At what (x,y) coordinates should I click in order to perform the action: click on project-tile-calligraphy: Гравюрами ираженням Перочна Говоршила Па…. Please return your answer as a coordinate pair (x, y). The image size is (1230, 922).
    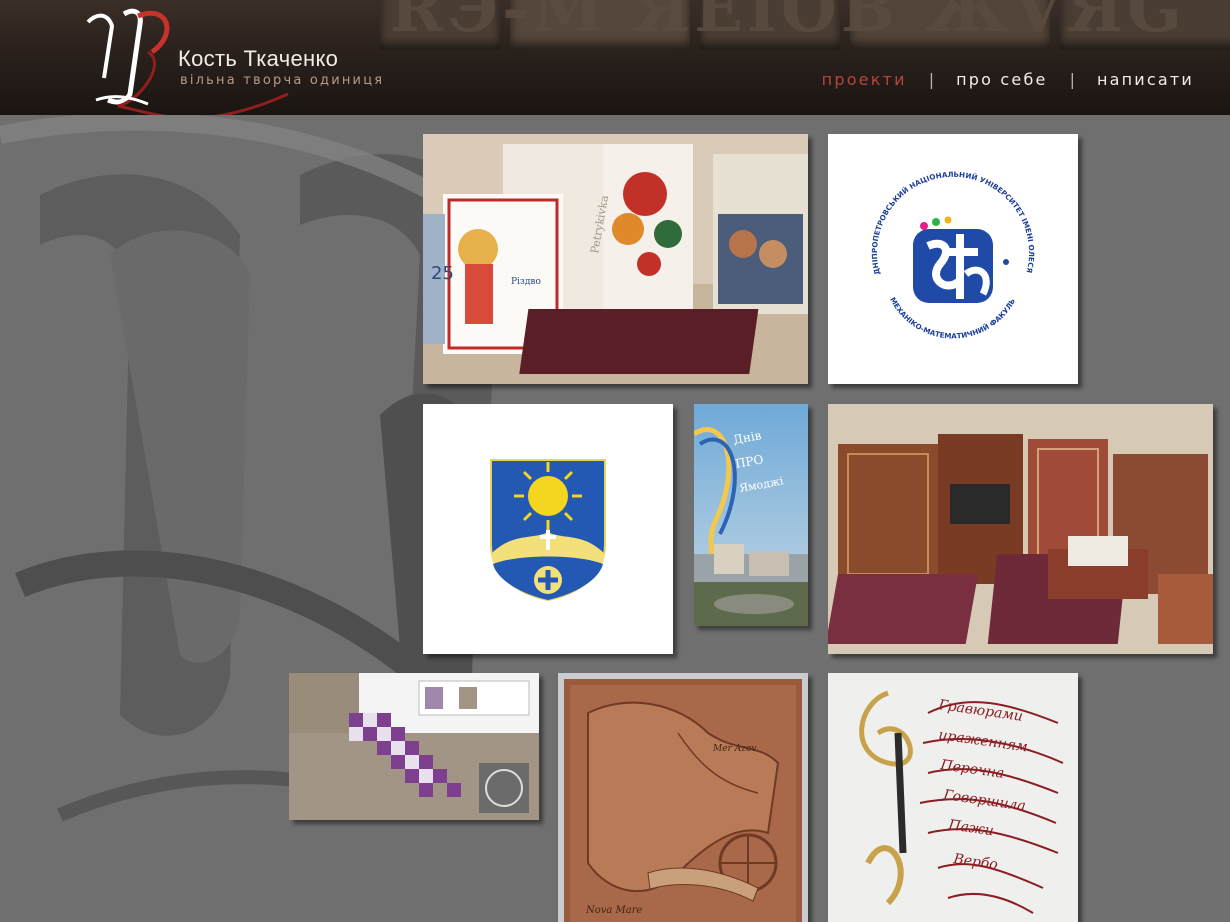
    Looking at the image, I should click on (953, 797).